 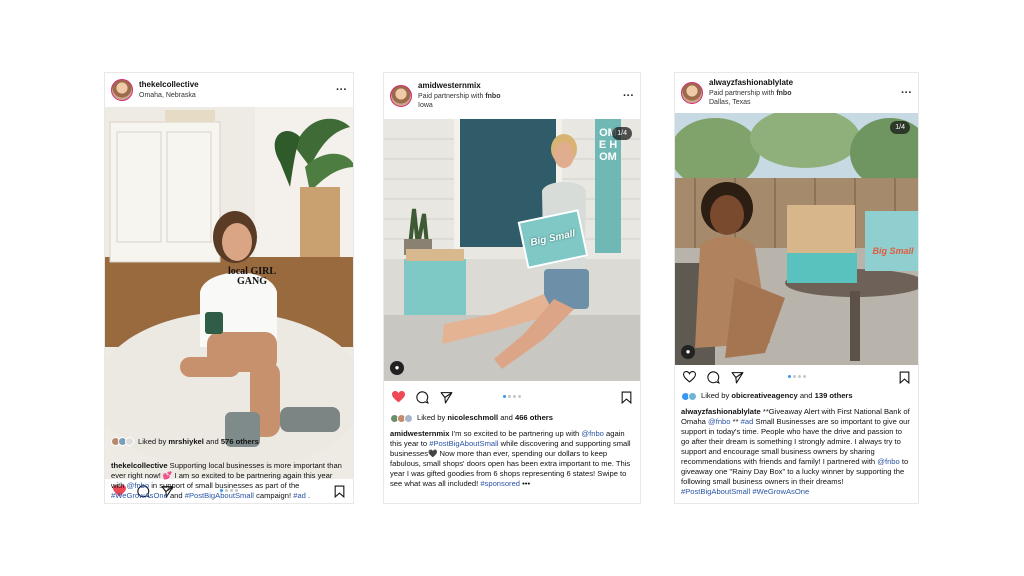 What do you see at coordinates (472, 418) in the screenshot?
I see `liked-by-user: nicoleschmoll` at bounding box center [472, 418].